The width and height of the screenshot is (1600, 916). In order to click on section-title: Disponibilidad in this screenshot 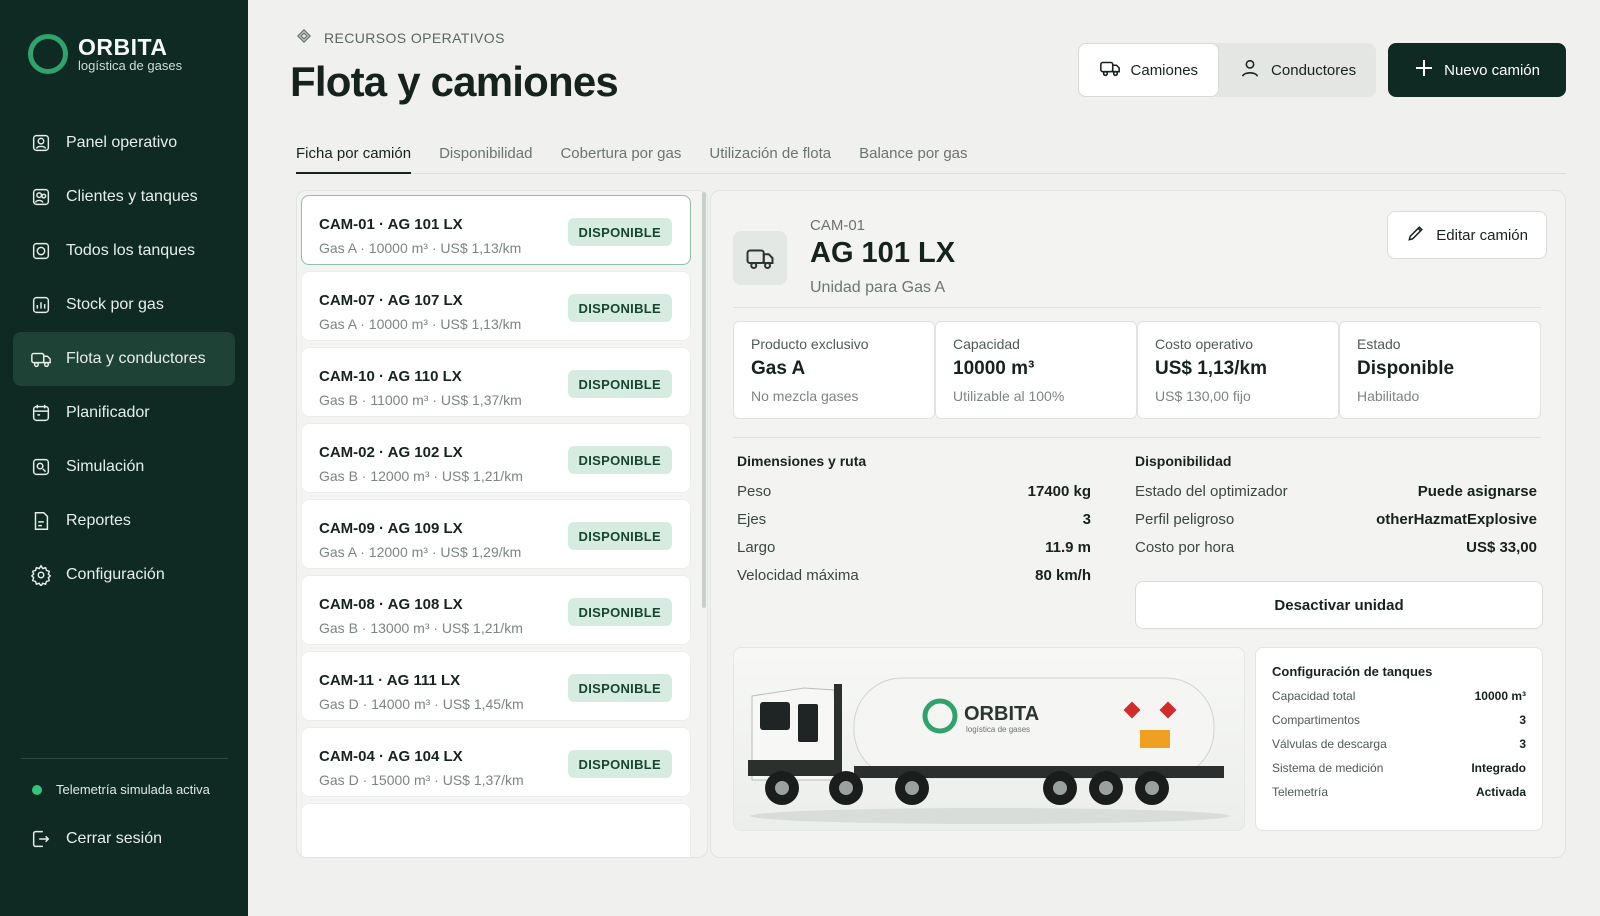, I will do `click(1183, 461)`.